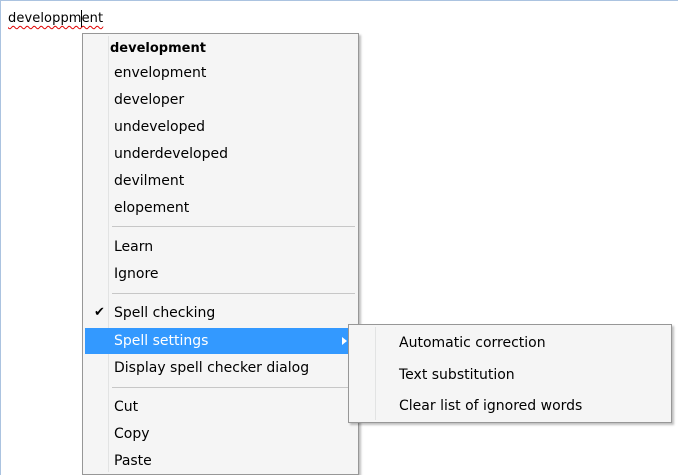  Describe the element at coordinates (510, 343) in the screenshot. I see `automatic-correction-menu-item: Automatic correction` at that location.